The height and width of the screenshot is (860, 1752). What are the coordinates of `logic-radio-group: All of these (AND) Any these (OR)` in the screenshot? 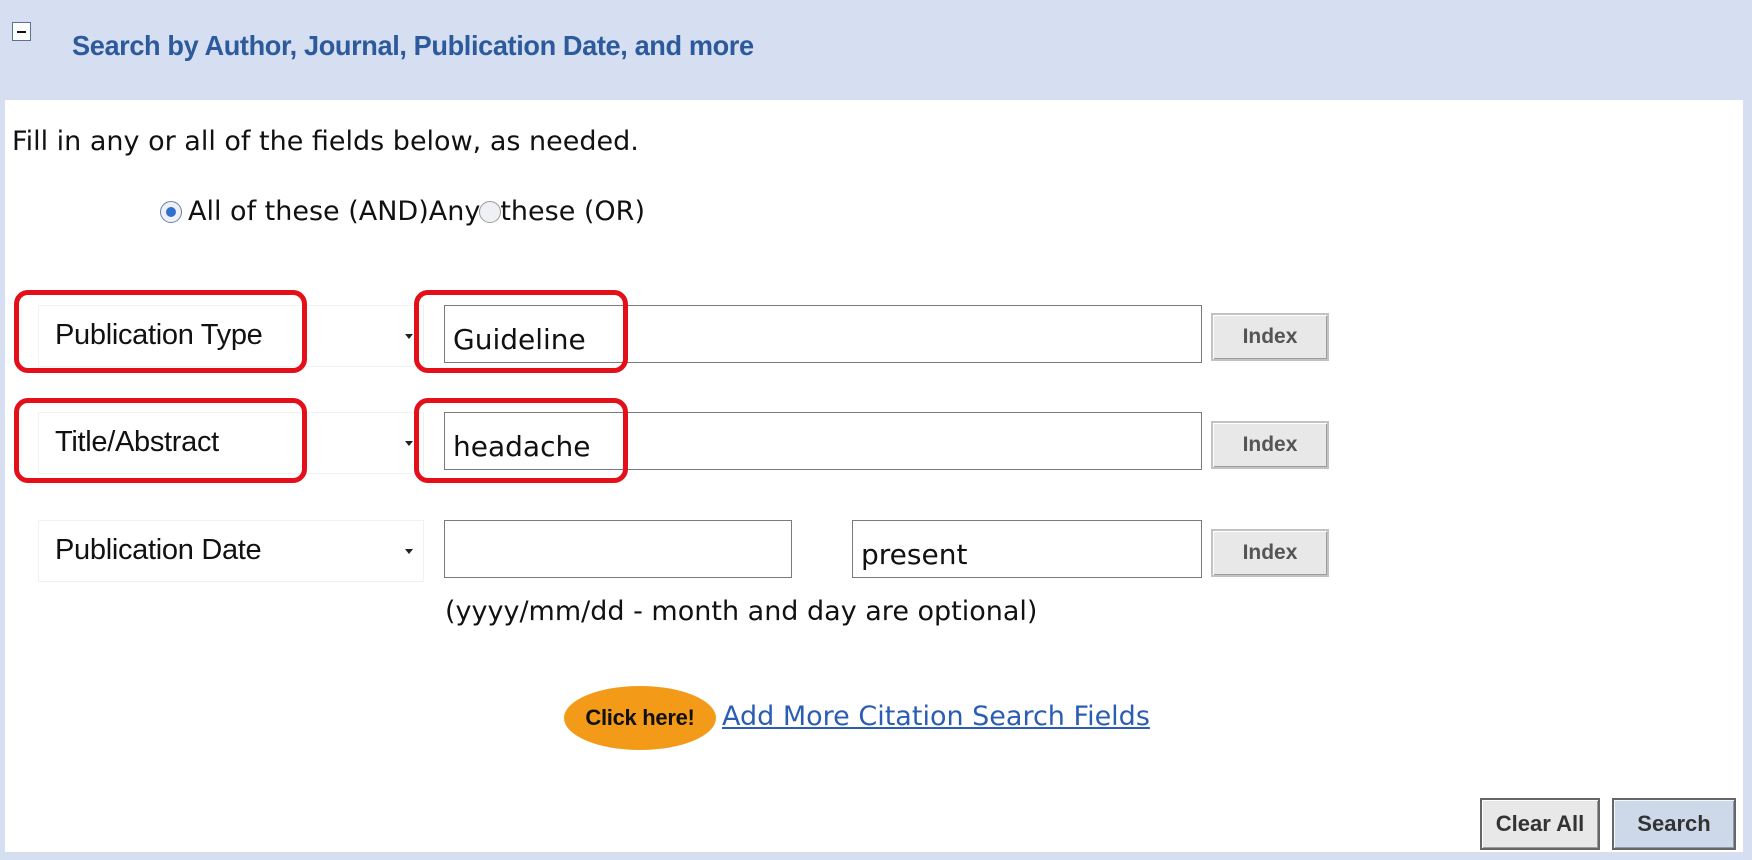 It's located at (402, 211).